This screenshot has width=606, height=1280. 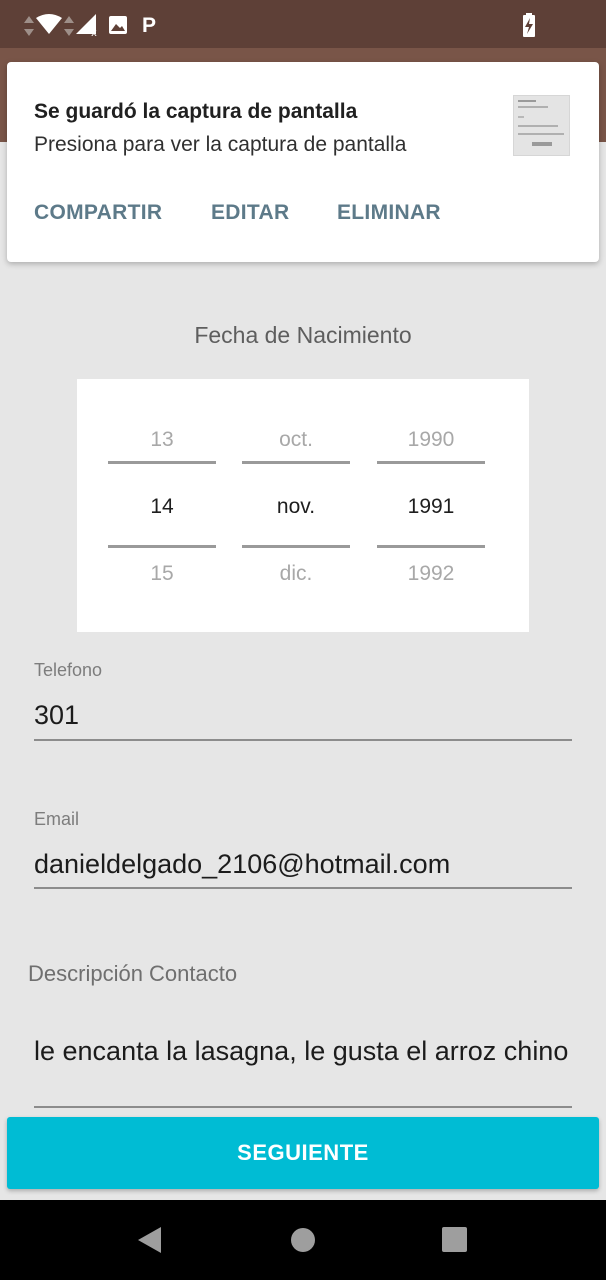 I want to click on next-button: SEGUIENTE, so click(x=303, y=1153).